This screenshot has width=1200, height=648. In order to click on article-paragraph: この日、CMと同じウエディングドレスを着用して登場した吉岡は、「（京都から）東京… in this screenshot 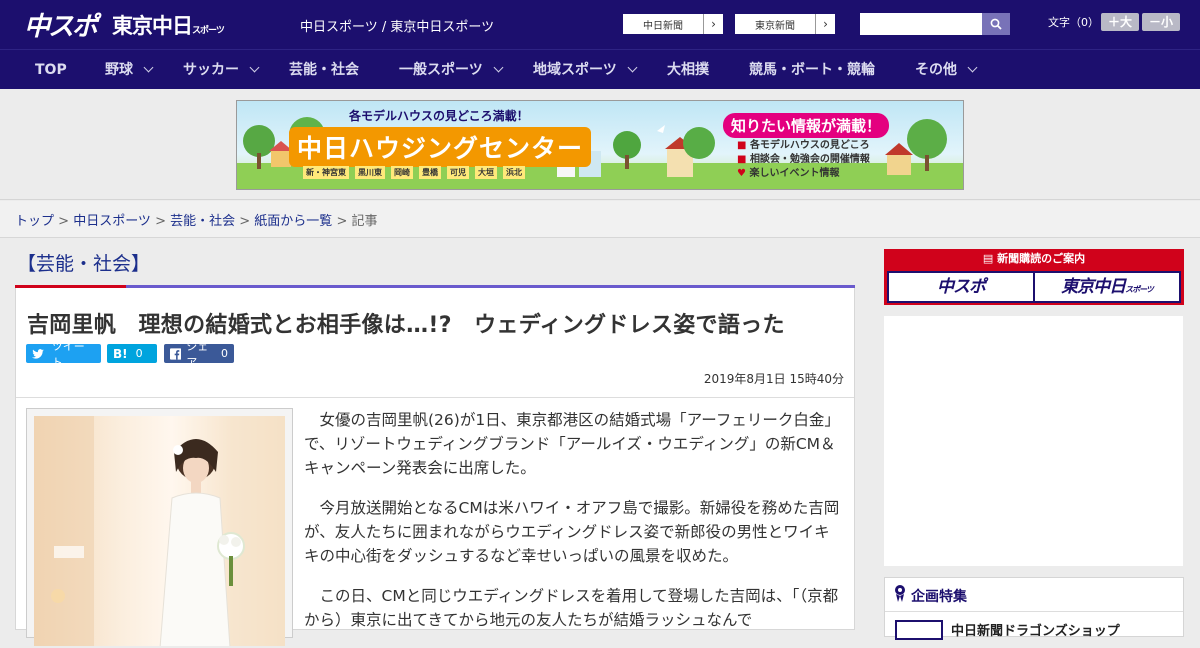, I will do `click(571, 608)`.